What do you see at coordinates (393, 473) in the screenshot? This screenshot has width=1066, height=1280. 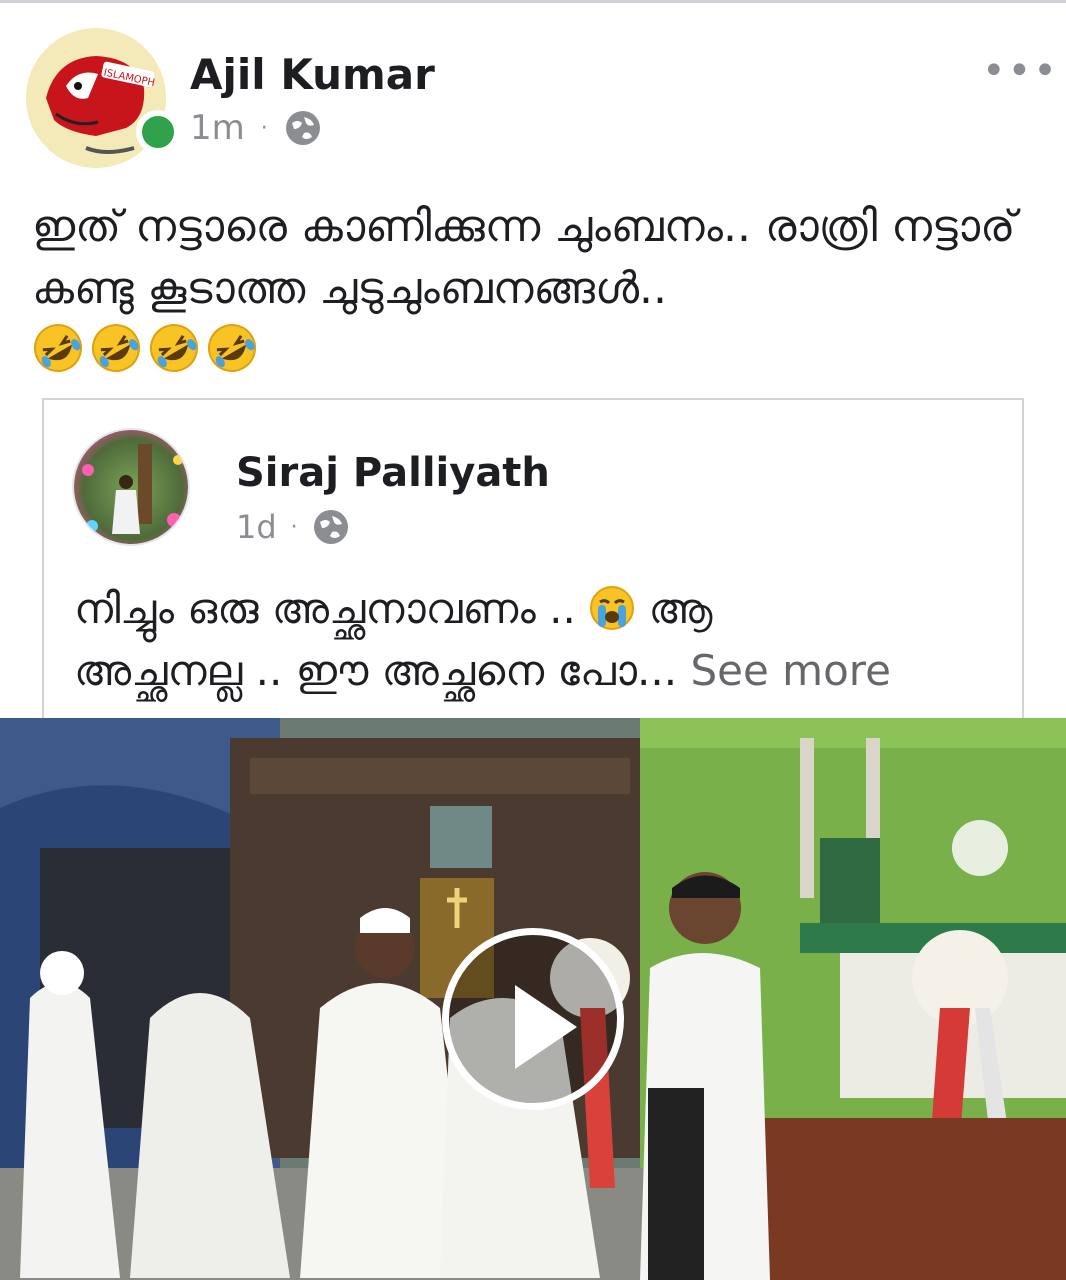 I see `shared-author-name: Siraj Palliyath` at bounding box center [393, 473].